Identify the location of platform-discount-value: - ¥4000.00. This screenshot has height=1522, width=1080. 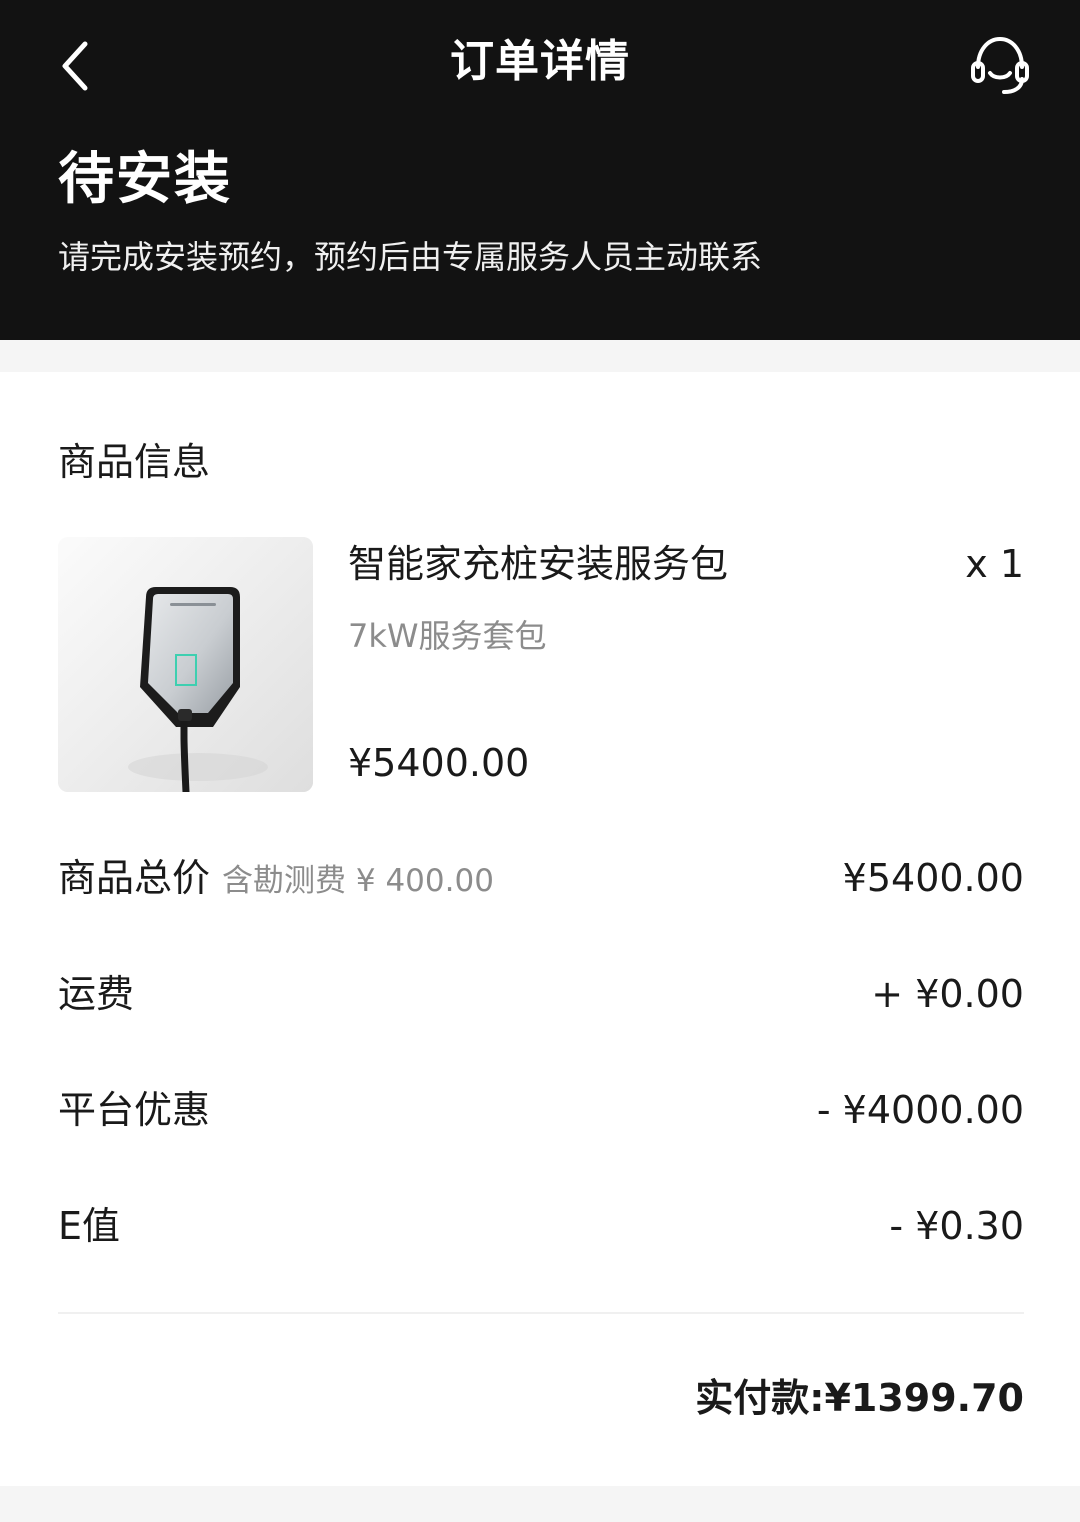
(920, 1110).